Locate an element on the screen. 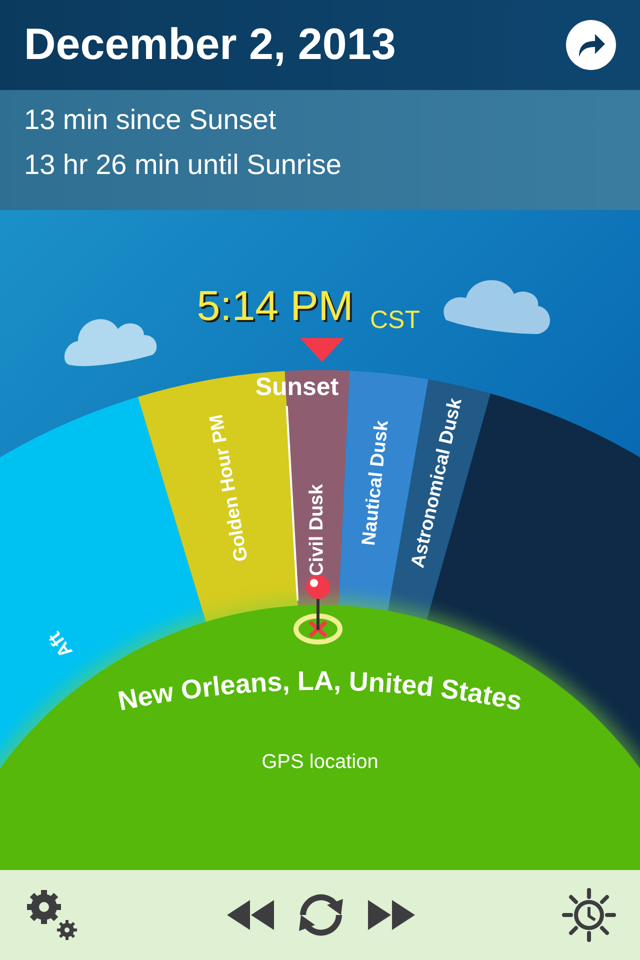  timezone-label: CST is located at coordinates (395, 320).